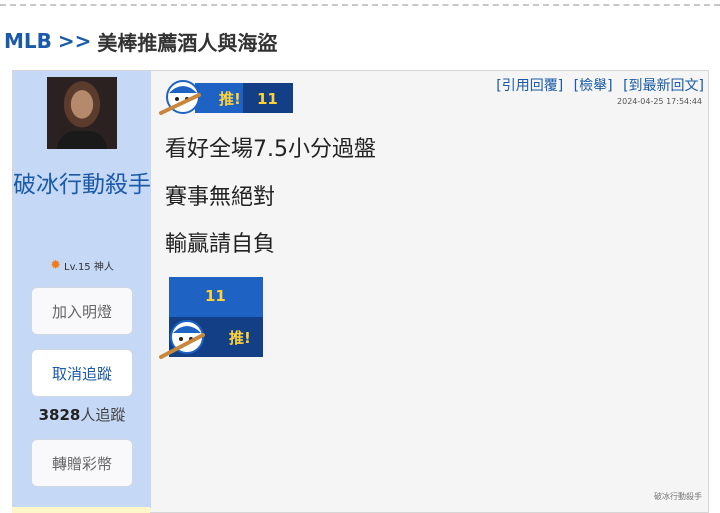 Image resolution: width=720 pixels, height=513 pixels. What do you see at coordinates (89, 267) in the screenshot?
I see `user-level-label: Lv.15 神人` at bounding box center [89, 267].